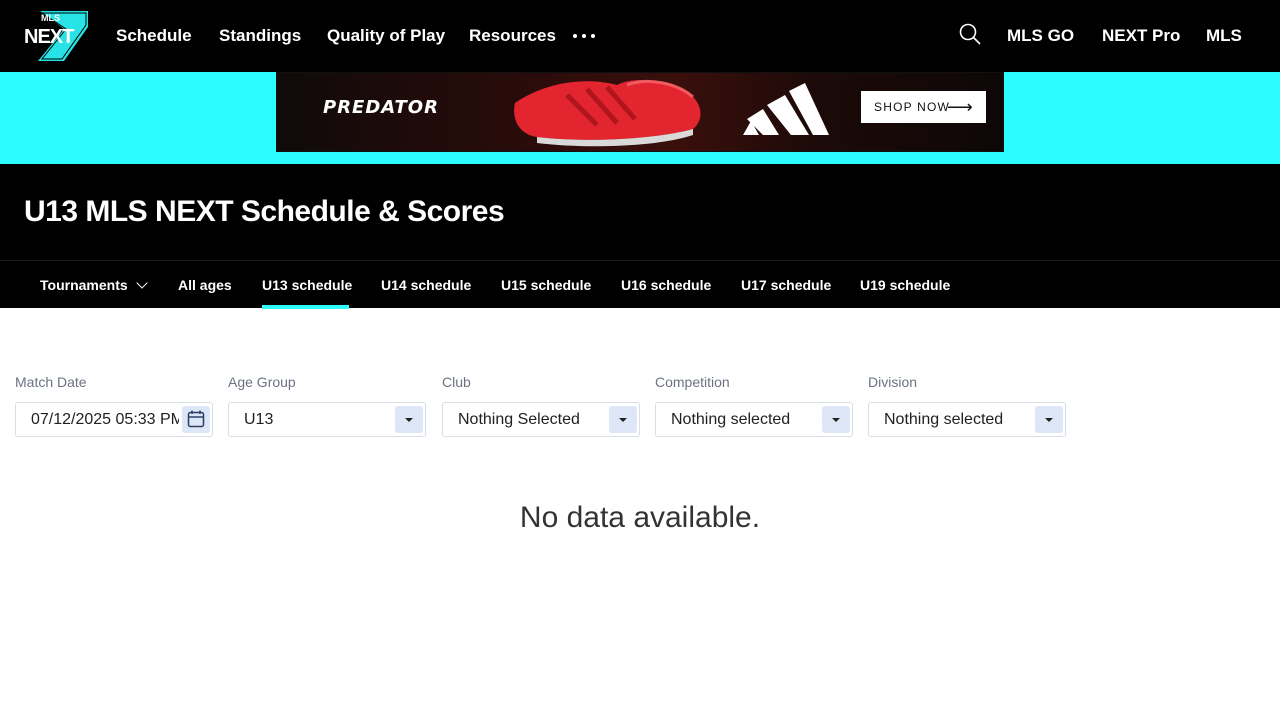 The height and width of the screenshot is (720, 1280). Describe the element at coordinates (1141, 36) in the screenshot. I see `nav-next-pro: NEXT Pro` at that location.